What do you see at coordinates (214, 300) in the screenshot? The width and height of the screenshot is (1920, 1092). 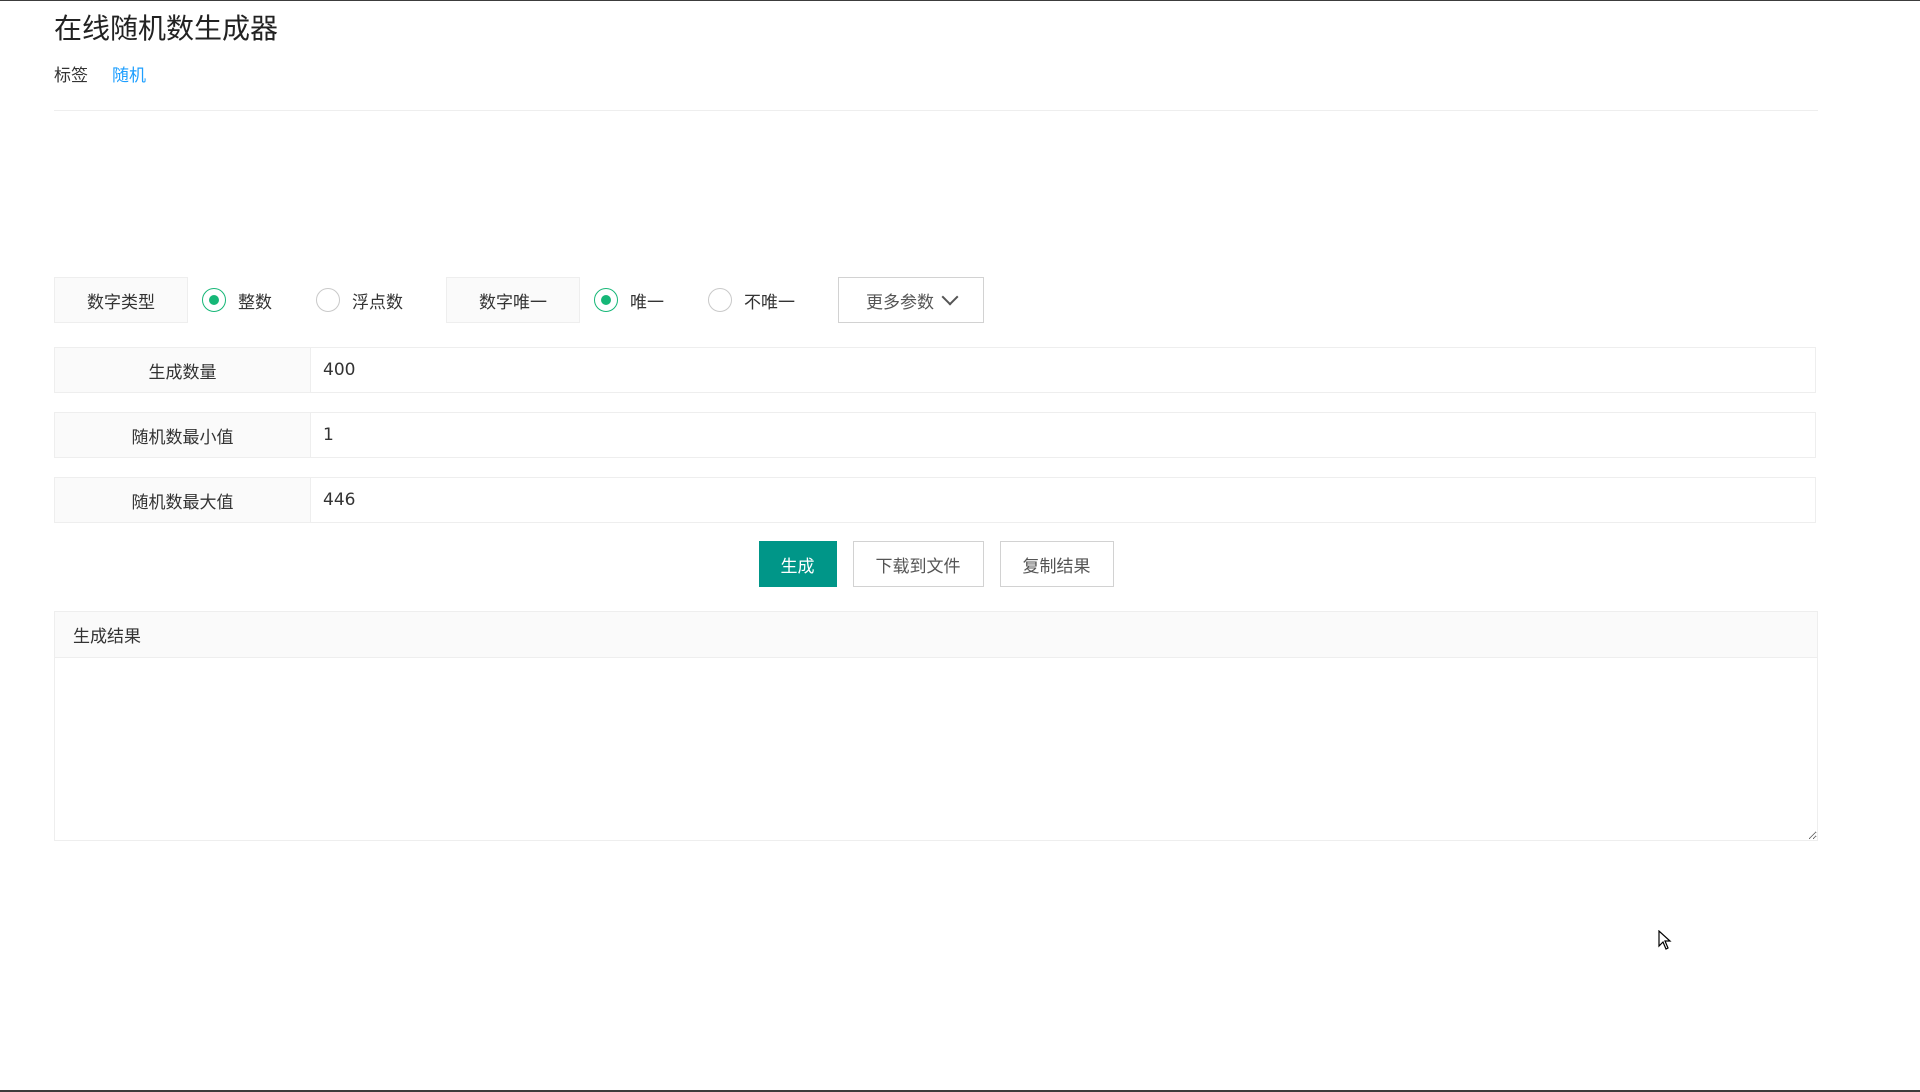 I see `radio-integer-circle` at bounding box center [214, 300].